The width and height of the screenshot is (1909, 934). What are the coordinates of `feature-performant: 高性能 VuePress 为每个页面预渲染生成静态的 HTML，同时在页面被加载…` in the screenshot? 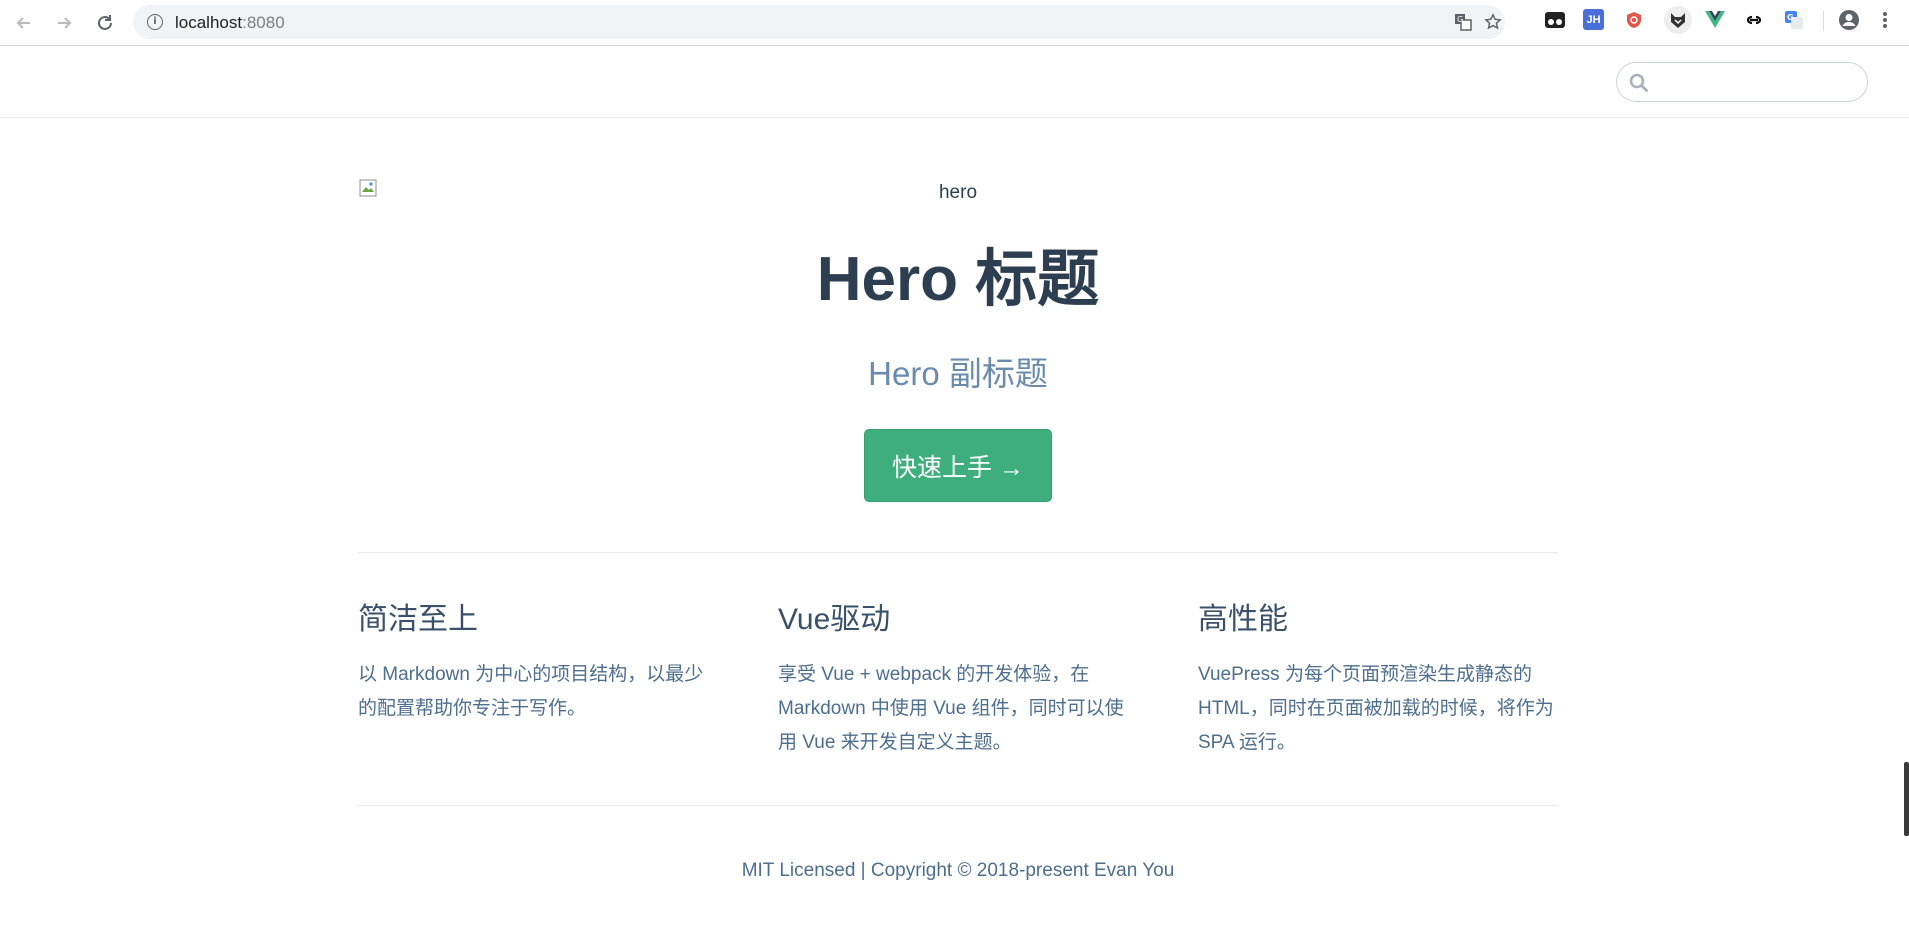 It's located at (1378, 679).